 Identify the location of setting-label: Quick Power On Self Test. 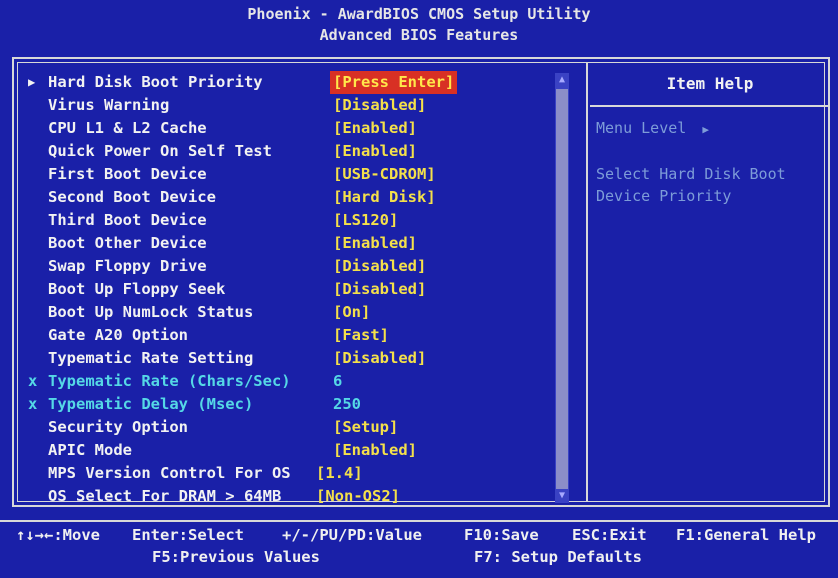
(160, 151).